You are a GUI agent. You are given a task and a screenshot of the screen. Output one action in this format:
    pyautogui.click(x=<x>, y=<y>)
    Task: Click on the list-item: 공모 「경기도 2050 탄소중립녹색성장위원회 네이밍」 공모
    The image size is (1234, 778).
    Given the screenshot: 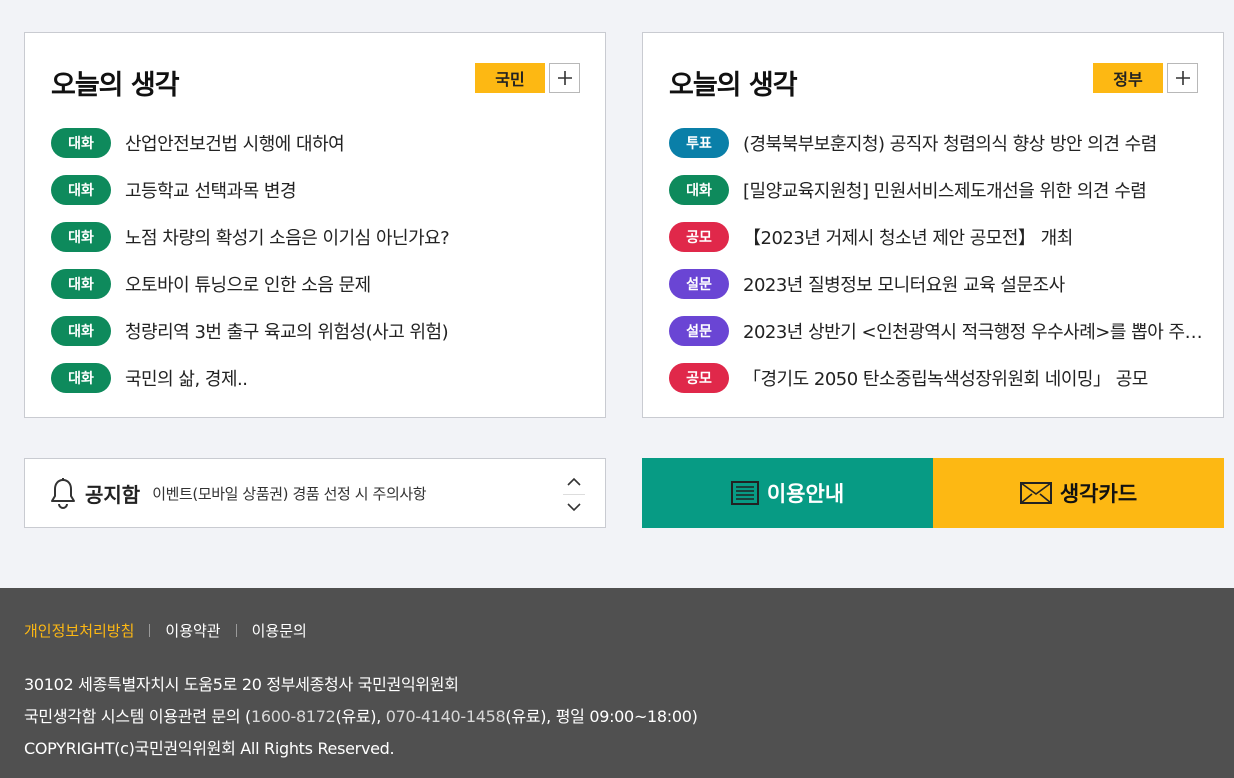 What is the action you would take?
    pyautogui.click(x=939, y=377)
    